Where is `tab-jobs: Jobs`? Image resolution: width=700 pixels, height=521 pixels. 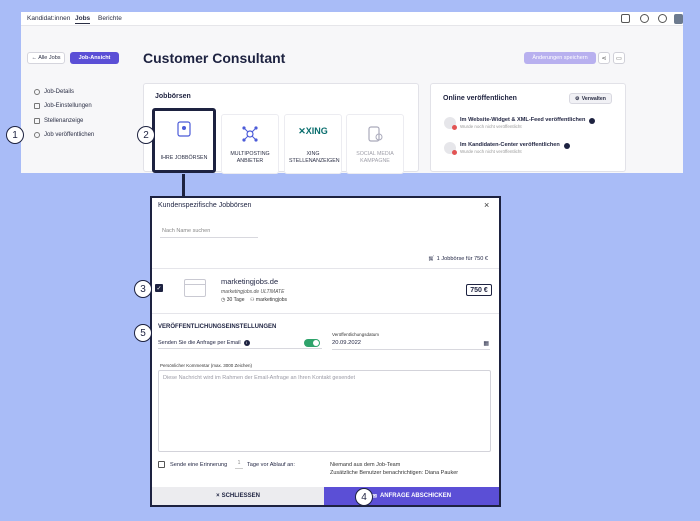 tab-jobs: Jobs is located at coordinates (83, 19).